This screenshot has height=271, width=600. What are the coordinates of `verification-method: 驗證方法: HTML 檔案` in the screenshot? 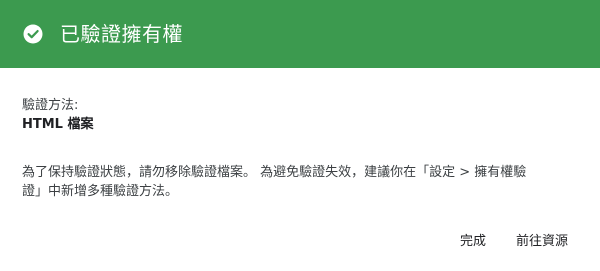 It's located at (58, 115).